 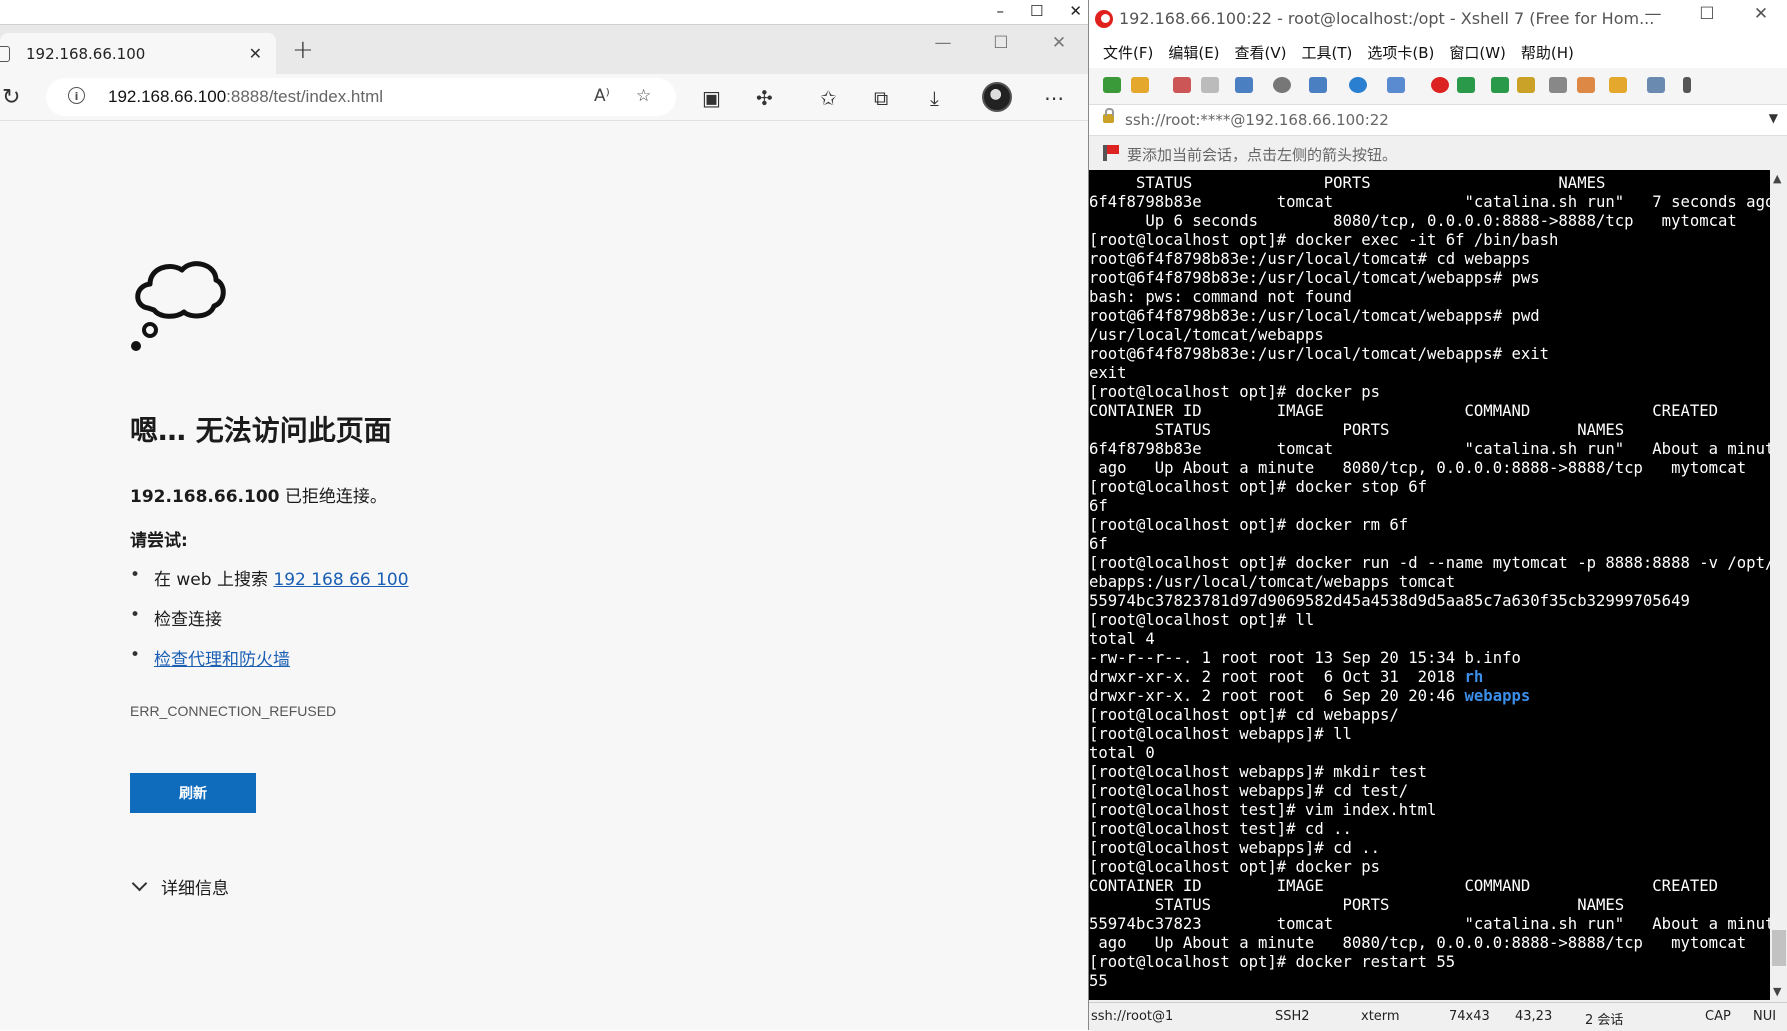 I want to click on error-message-text: 已拒绝连接。, so click(x=333, y=497).